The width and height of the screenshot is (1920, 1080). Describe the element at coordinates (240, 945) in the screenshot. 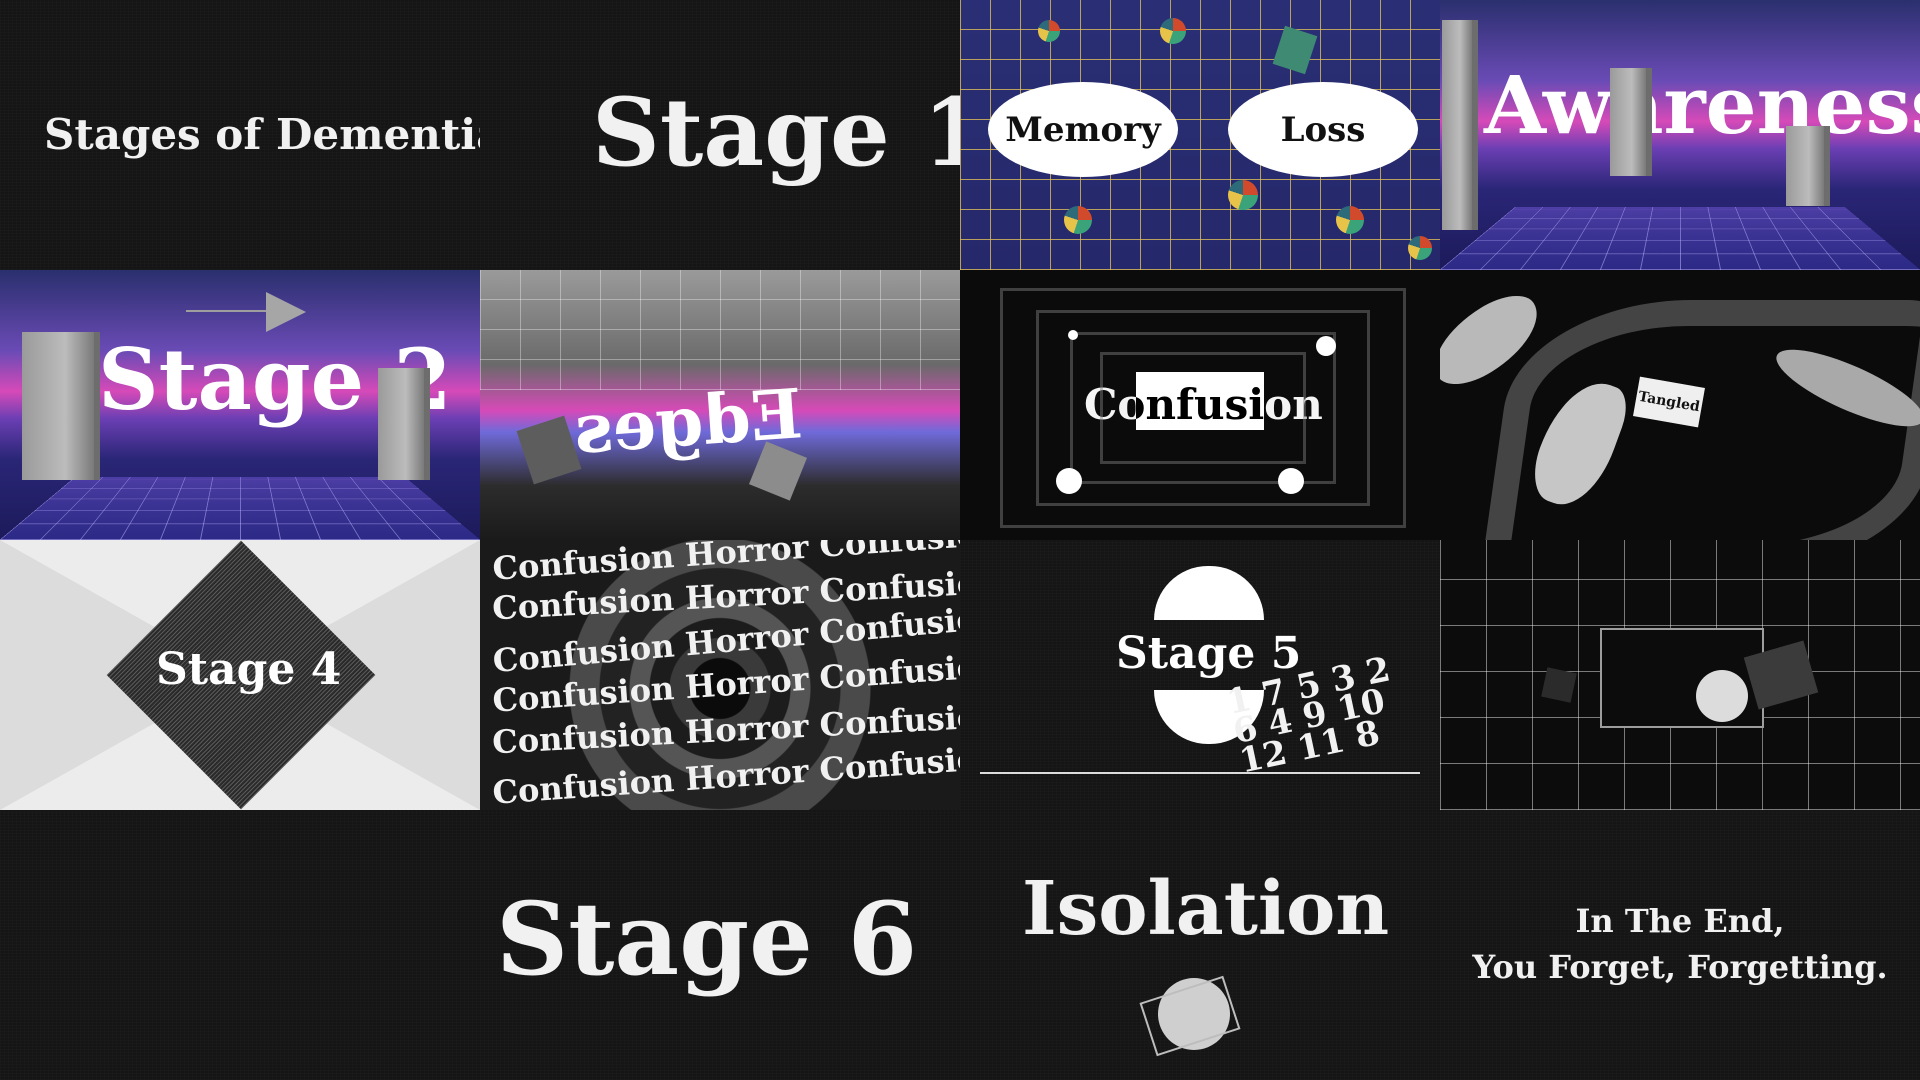

I see `tile-blank` at that location.